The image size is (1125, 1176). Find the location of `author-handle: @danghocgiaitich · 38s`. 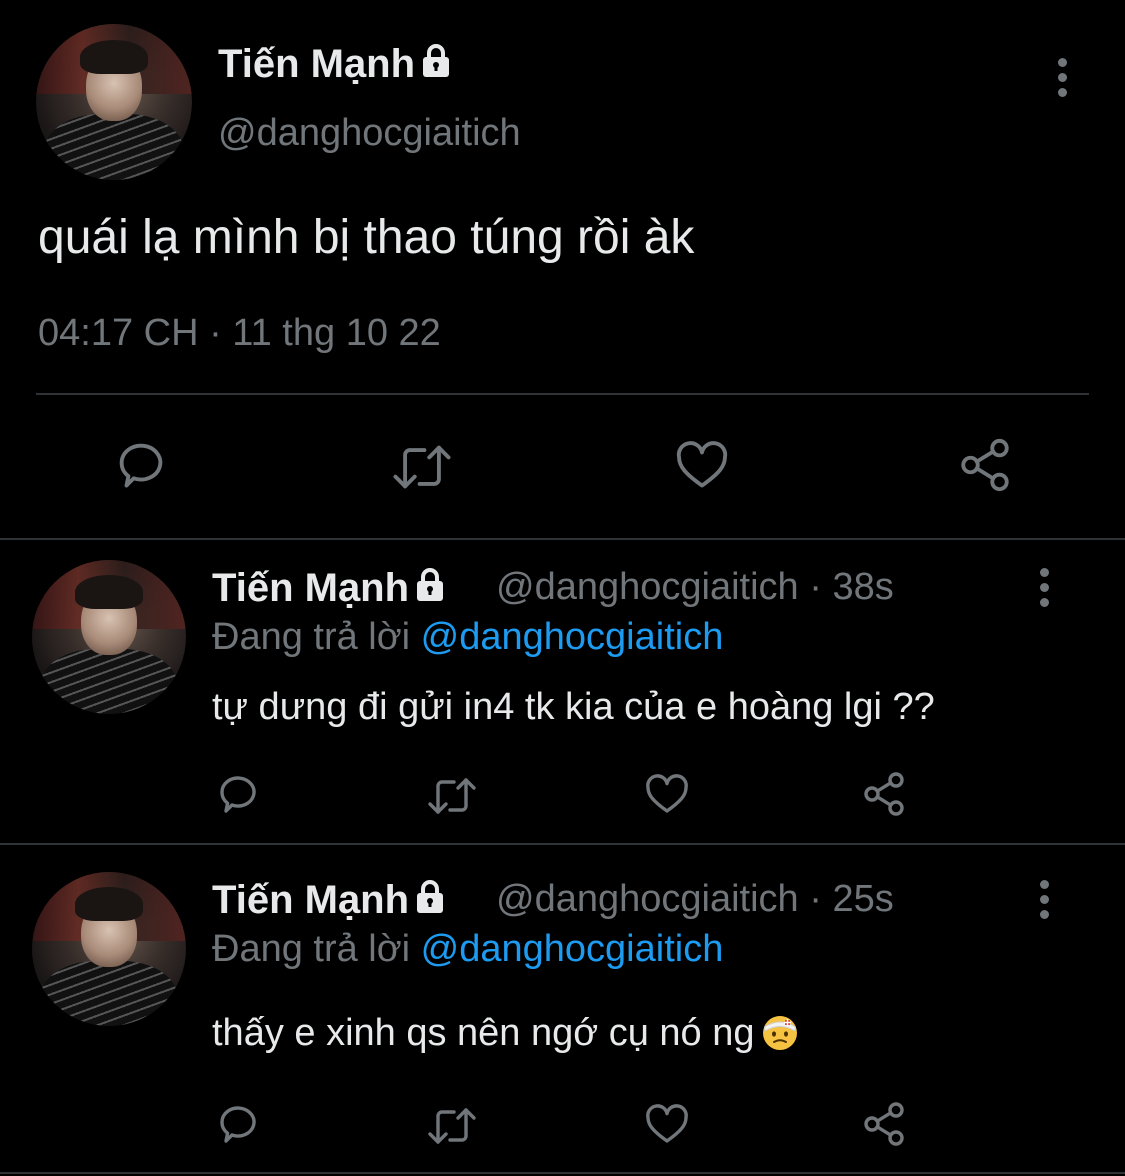

author-handle: @danghocgiaitich · 38s is located at coordinates (695, 587).